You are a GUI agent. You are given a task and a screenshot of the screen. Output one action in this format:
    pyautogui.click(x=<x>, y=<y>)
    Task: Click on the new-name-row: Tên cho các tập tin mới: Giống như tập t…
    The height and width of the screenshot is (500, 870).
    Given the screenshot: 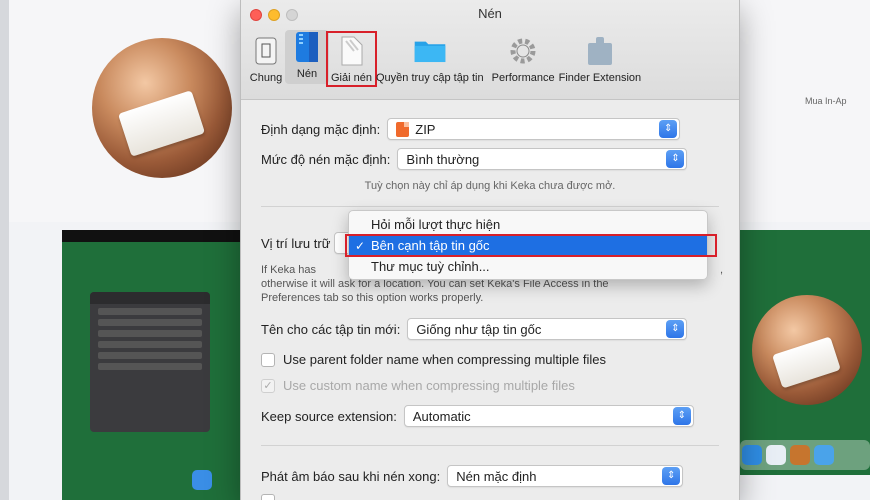 What is the action you would take?
    pyautogui.click(x=474, y=329)
    